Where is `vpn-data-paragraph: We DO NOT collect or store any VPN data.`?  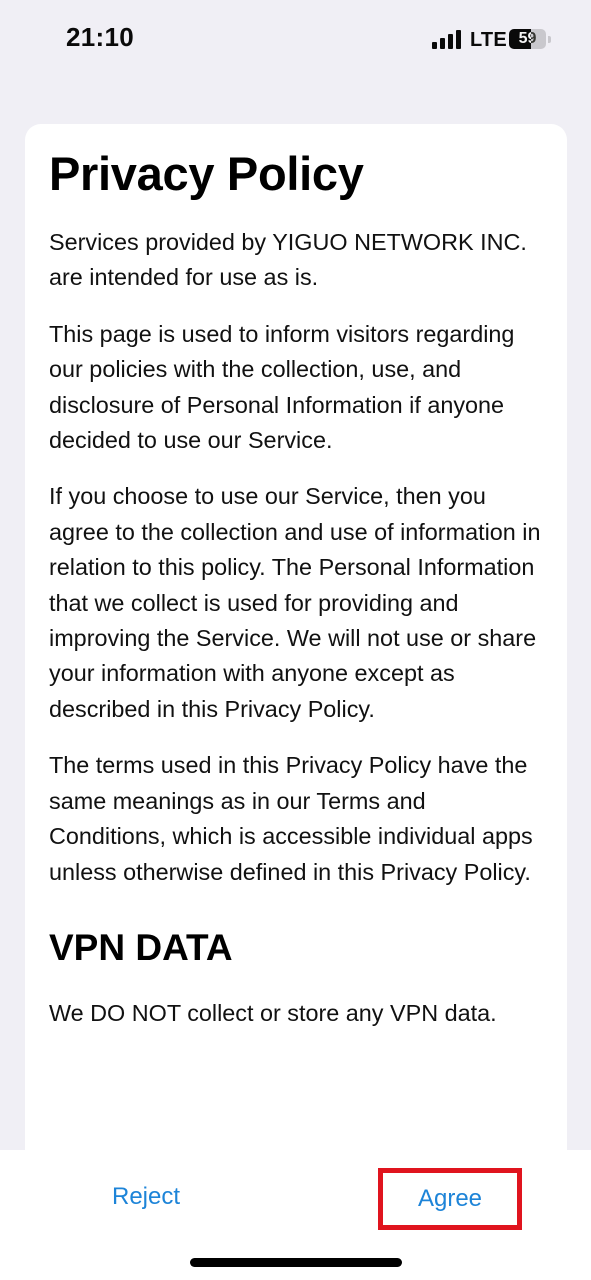
vpn-data-paragraph: We DO NOT collect or store any VPN data. is located at coordinates (273, 1012).